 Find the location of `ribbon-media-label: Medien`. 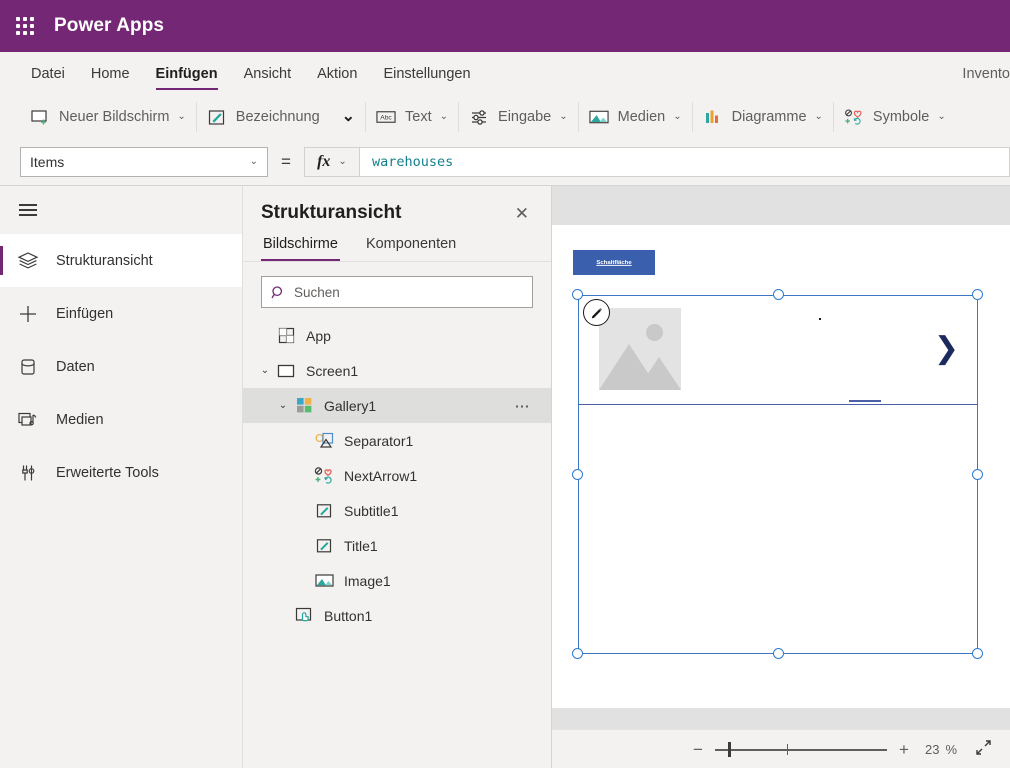

ribbon-media-label: Medien is located at coordinates (641, 117).